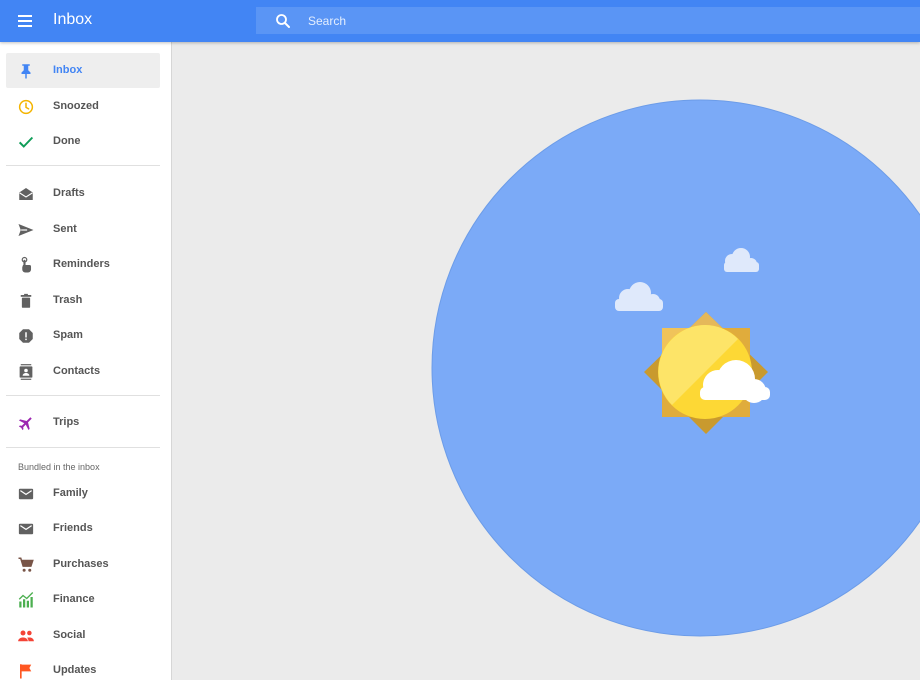 The height and width of the screenshot is (680, 920). I want to click on sidebar-item-label: Drafts, so click(69, 193).